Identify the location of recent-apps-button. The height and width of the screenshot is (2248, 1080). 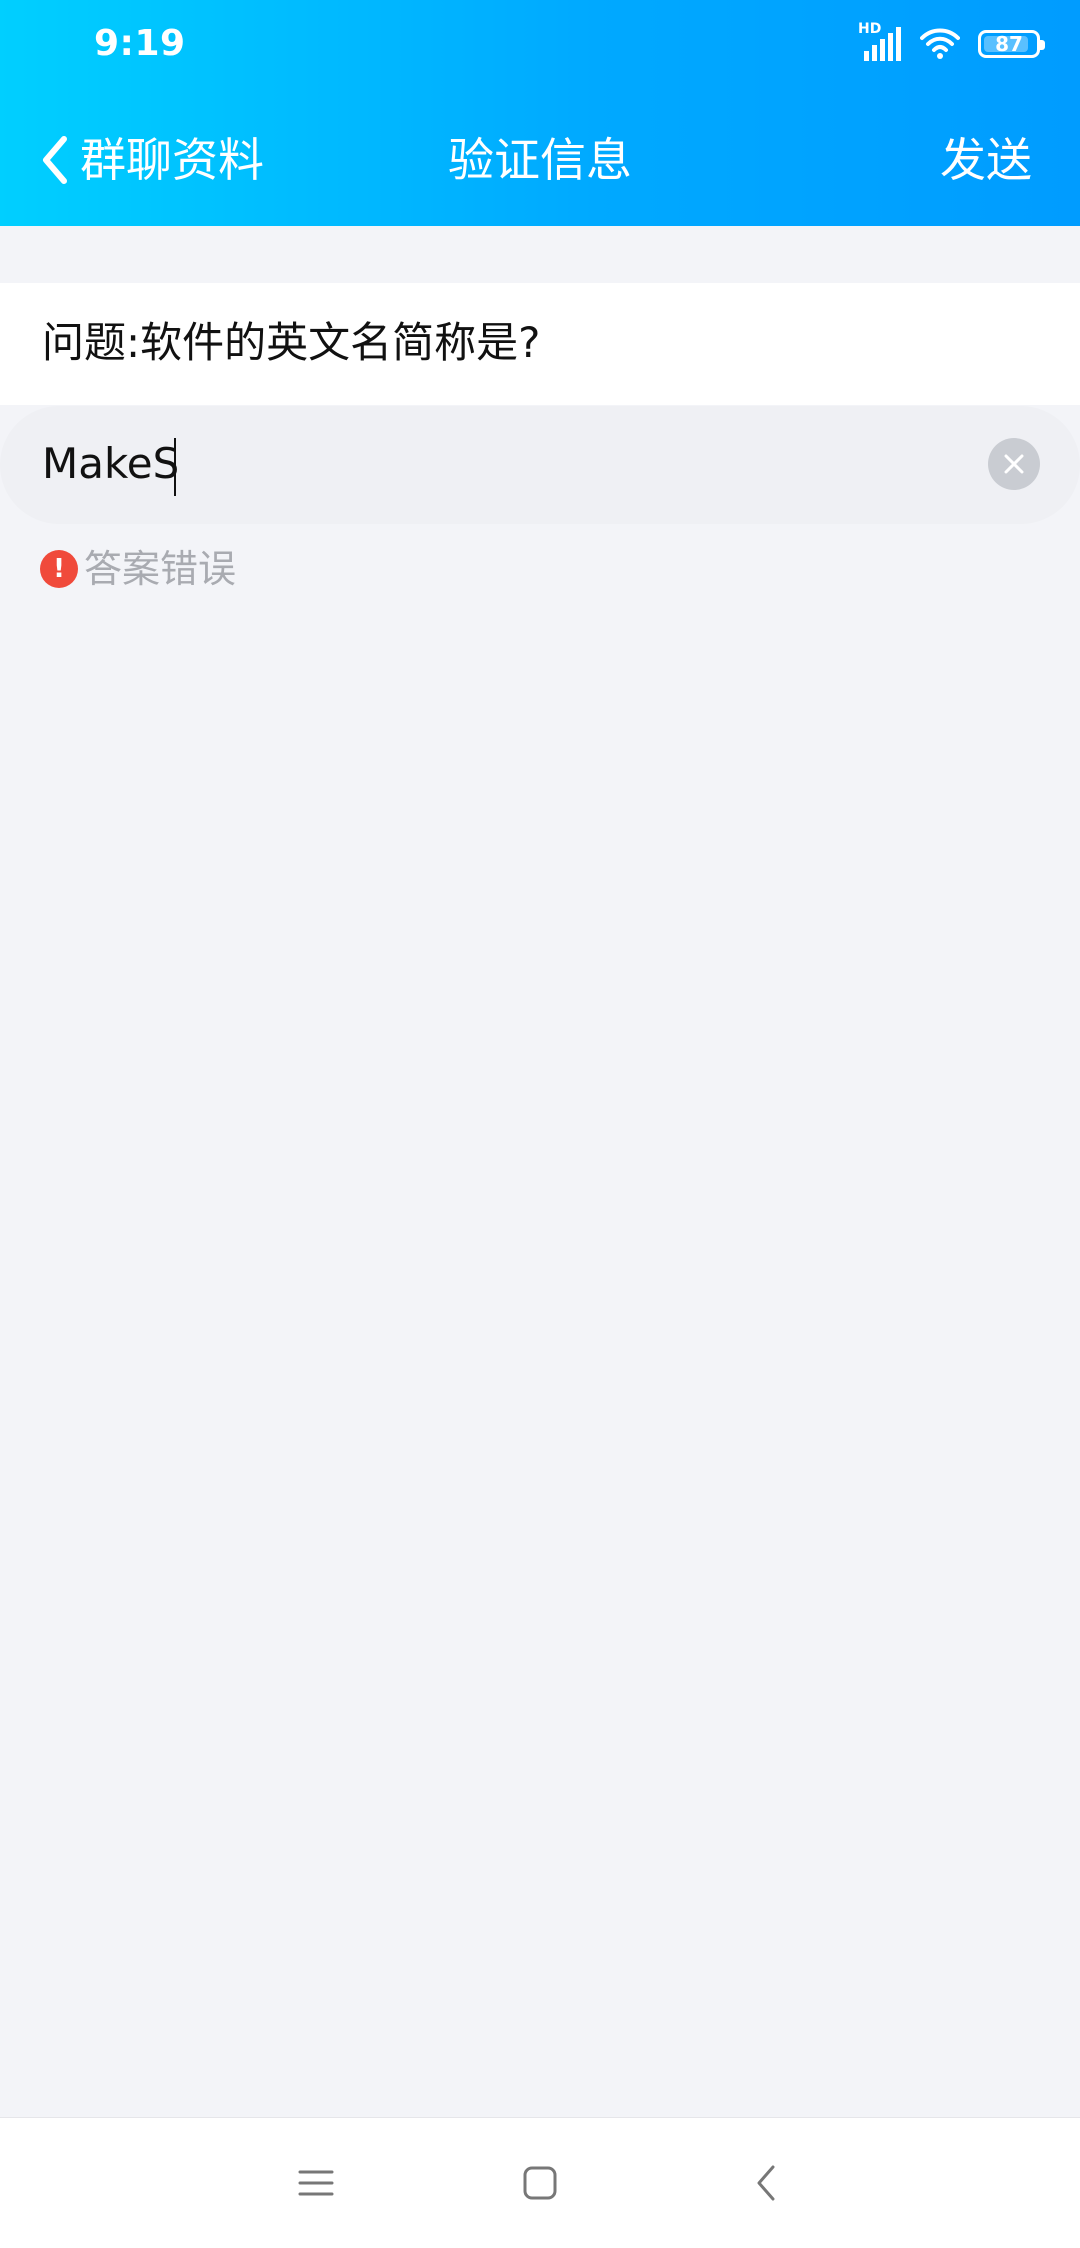
(316, 2183).